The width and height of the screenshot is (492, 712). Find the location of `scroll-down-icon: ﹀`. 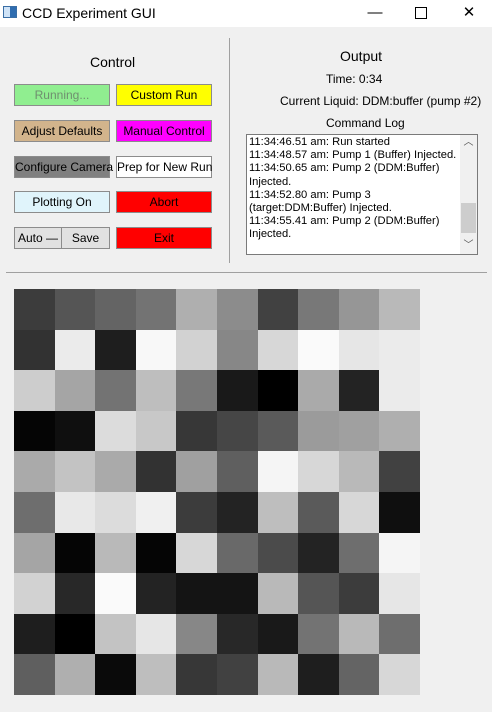

scroll-down-icon: ﹀ is located at coordinates (468, 246).